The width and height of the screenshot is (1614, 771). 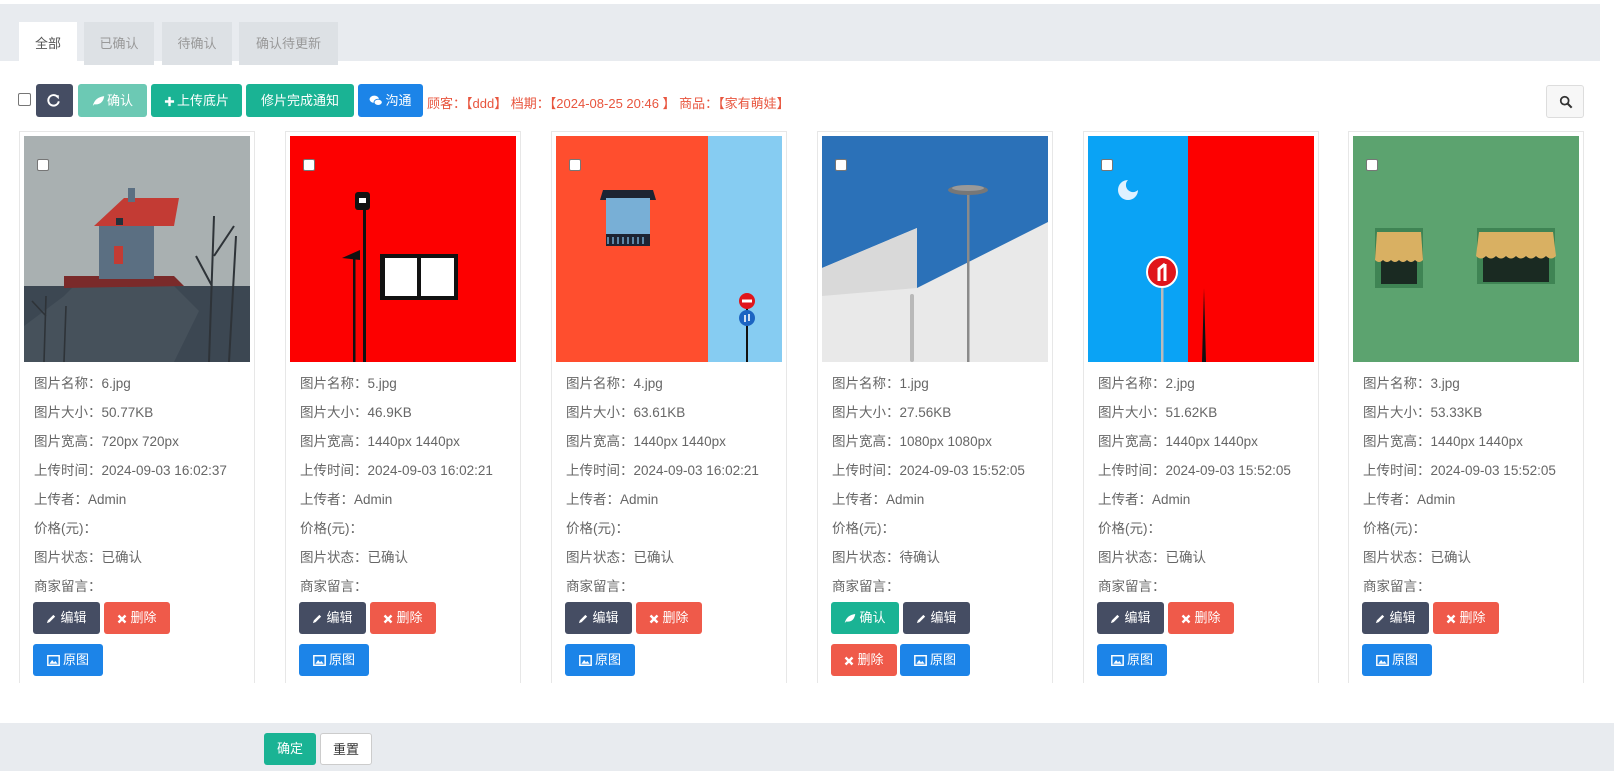 I want to click on retouch-done-notify-button: 修片完成通知, so click(x=300, y=100).